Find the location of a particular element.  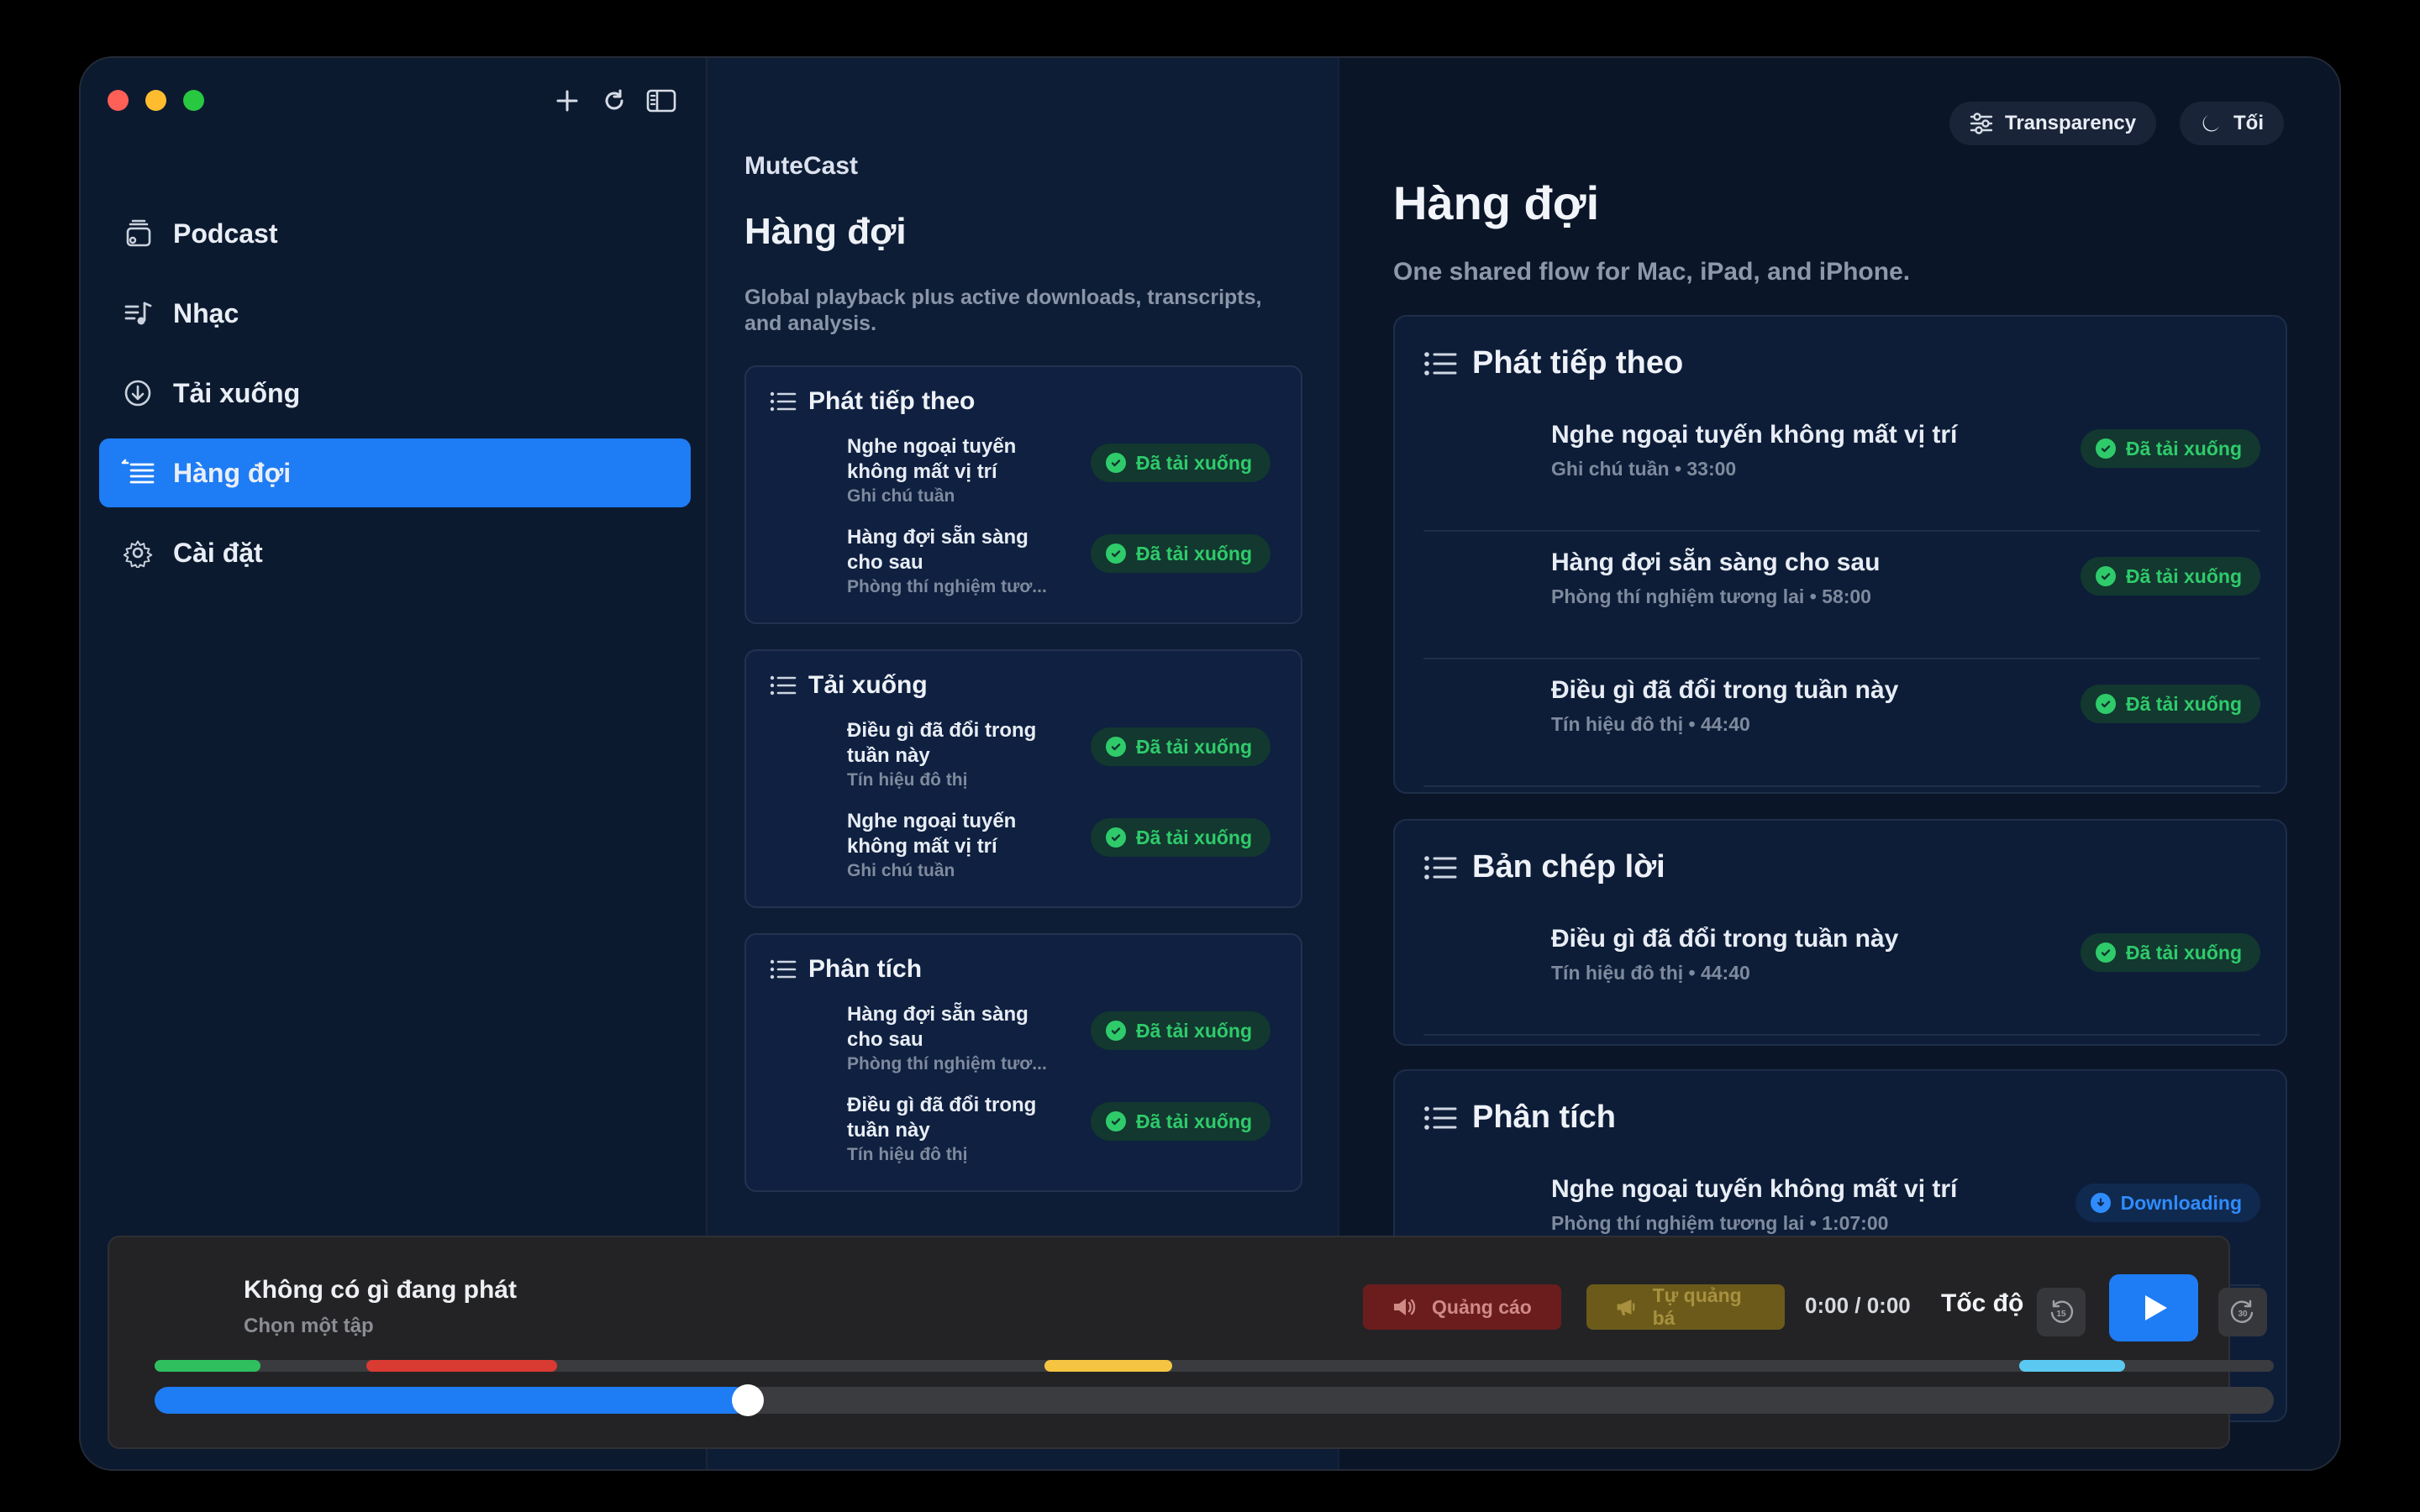

play-button is located at coordinates (2153, 1307).